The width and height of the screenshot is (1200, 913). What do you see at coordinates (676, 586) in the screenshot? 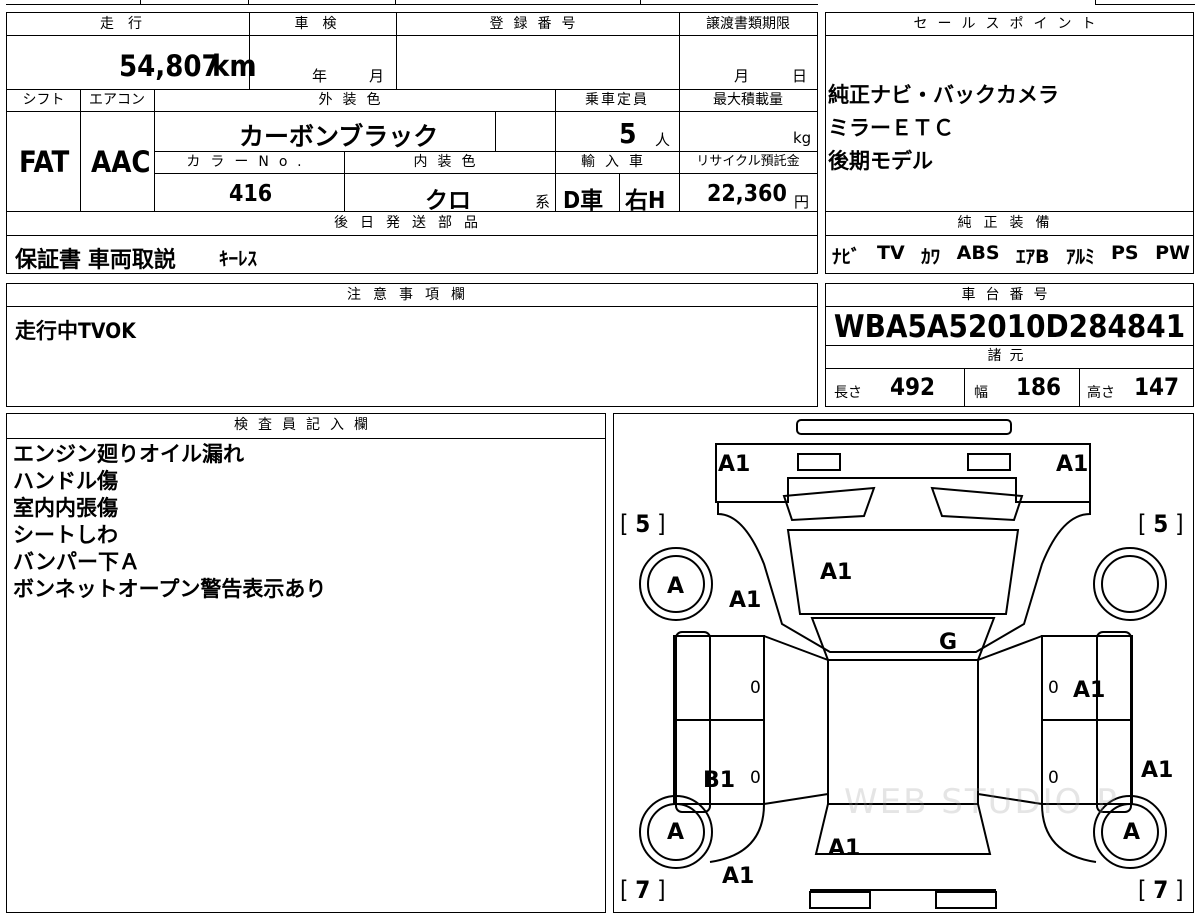
I see `mark-wheel-front-left: A` at bounding box center [676, 586].